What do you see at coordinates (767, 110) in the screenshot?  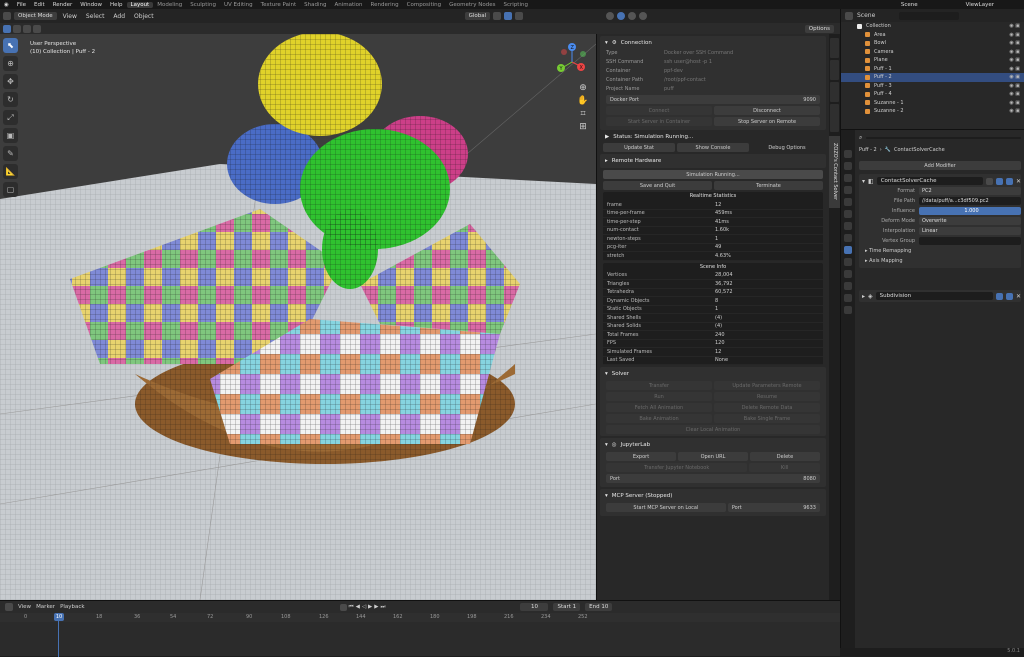 I see `disconnect-button: Disconnect` at bounding box center [767, 110].